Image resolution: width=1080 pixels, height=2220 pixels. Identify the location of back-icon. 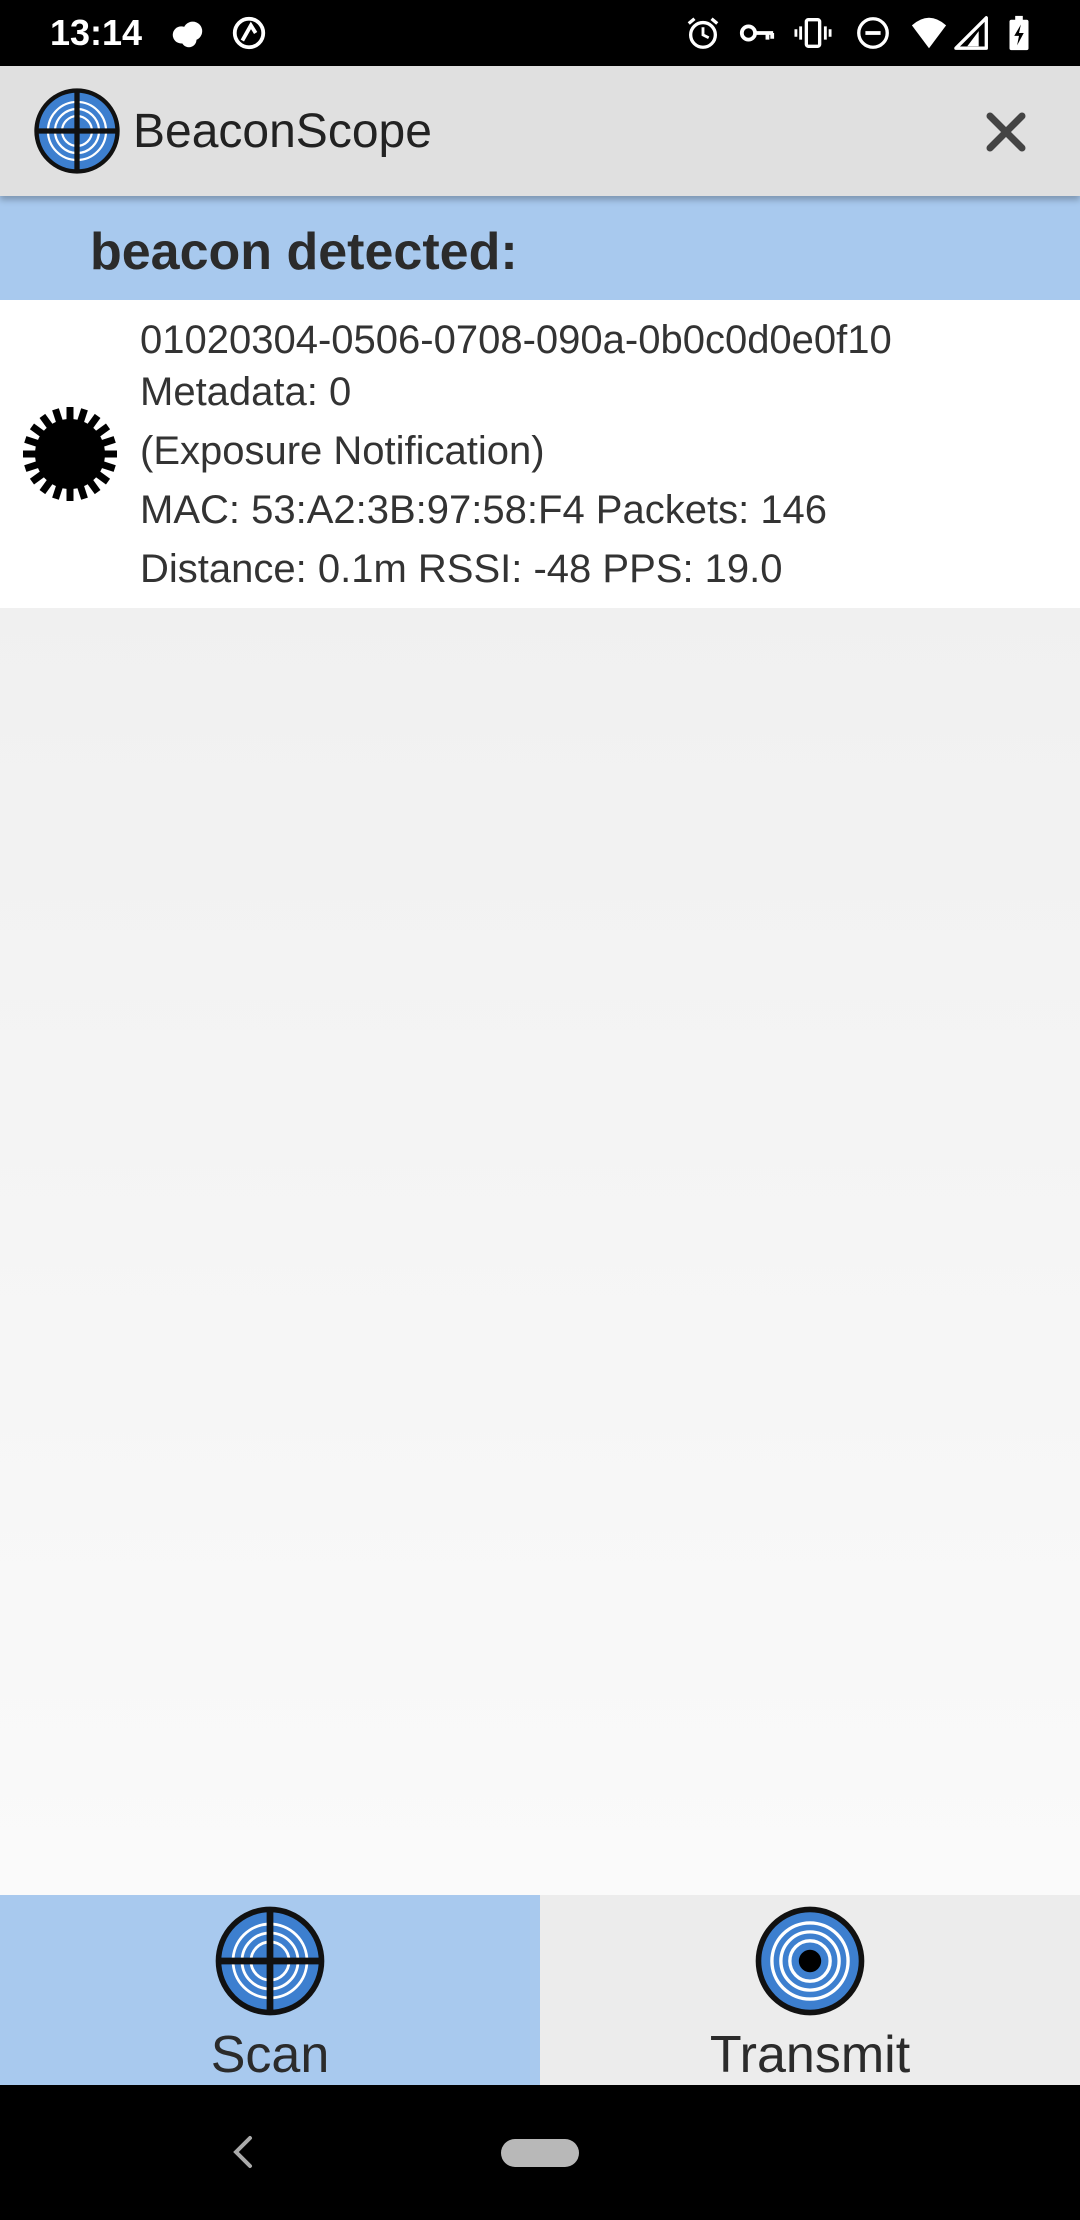
(242, 2152).